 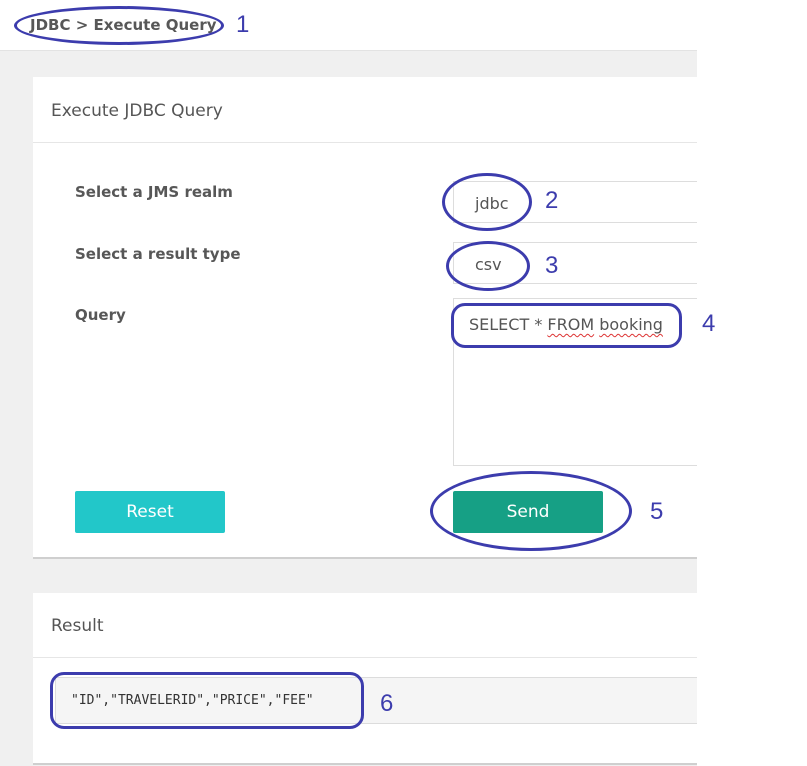 What do you see at coordinates (575, 263) in the screenshot?
I see `result-type-select: csv` at bounding box center [575, 263].